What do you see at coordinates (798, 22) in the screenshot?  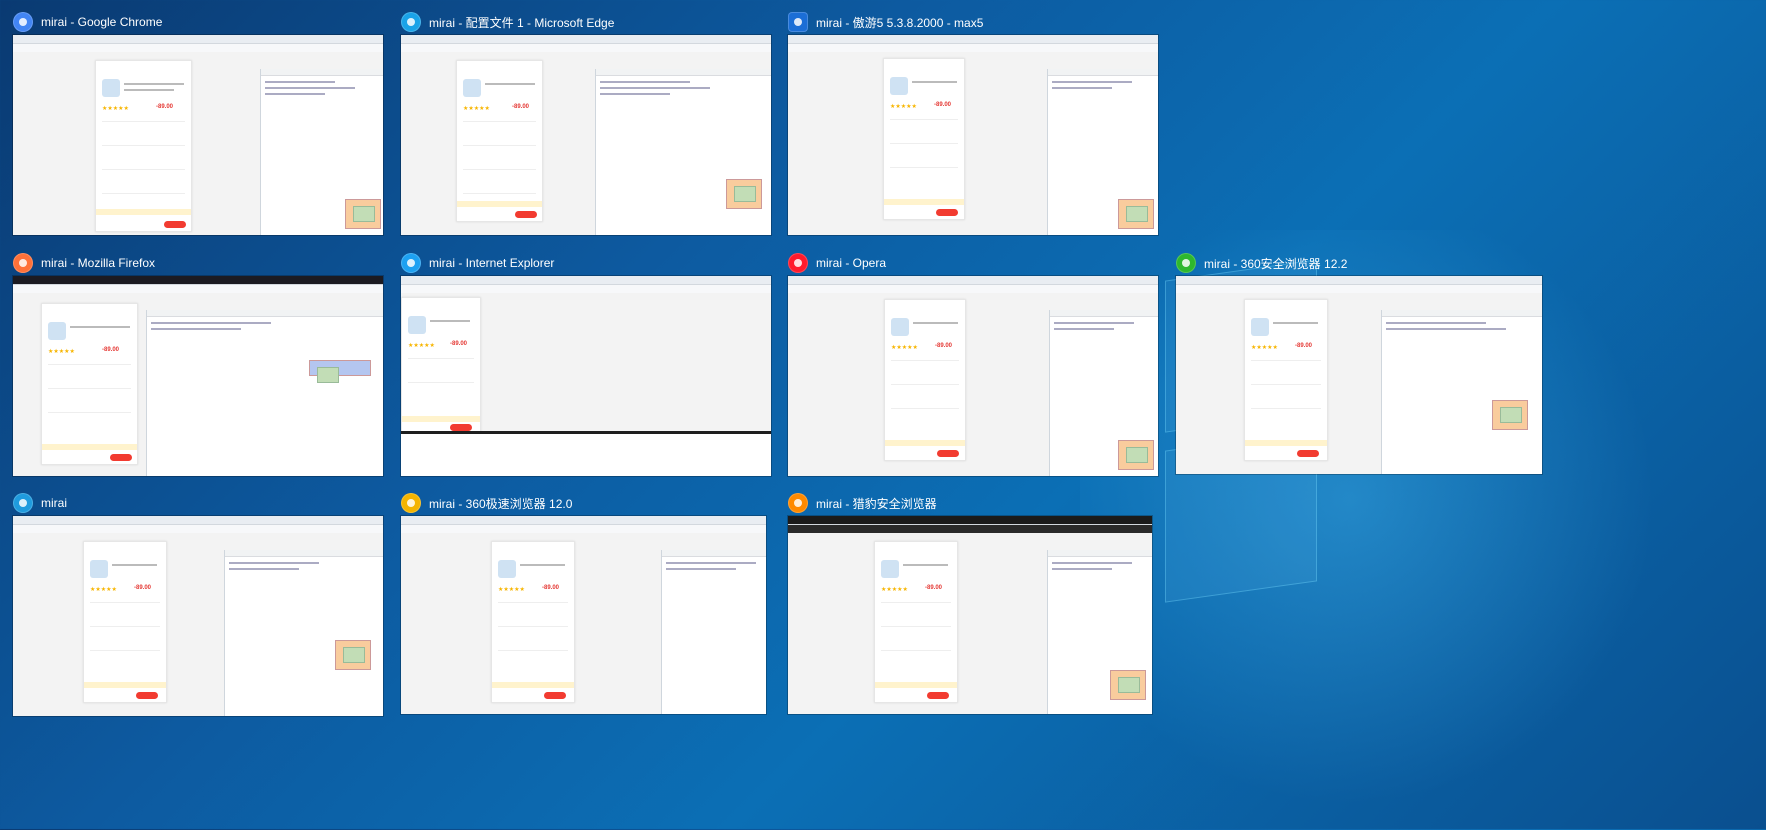 I see `maxthon-icon` at bounding box center [798, 22].